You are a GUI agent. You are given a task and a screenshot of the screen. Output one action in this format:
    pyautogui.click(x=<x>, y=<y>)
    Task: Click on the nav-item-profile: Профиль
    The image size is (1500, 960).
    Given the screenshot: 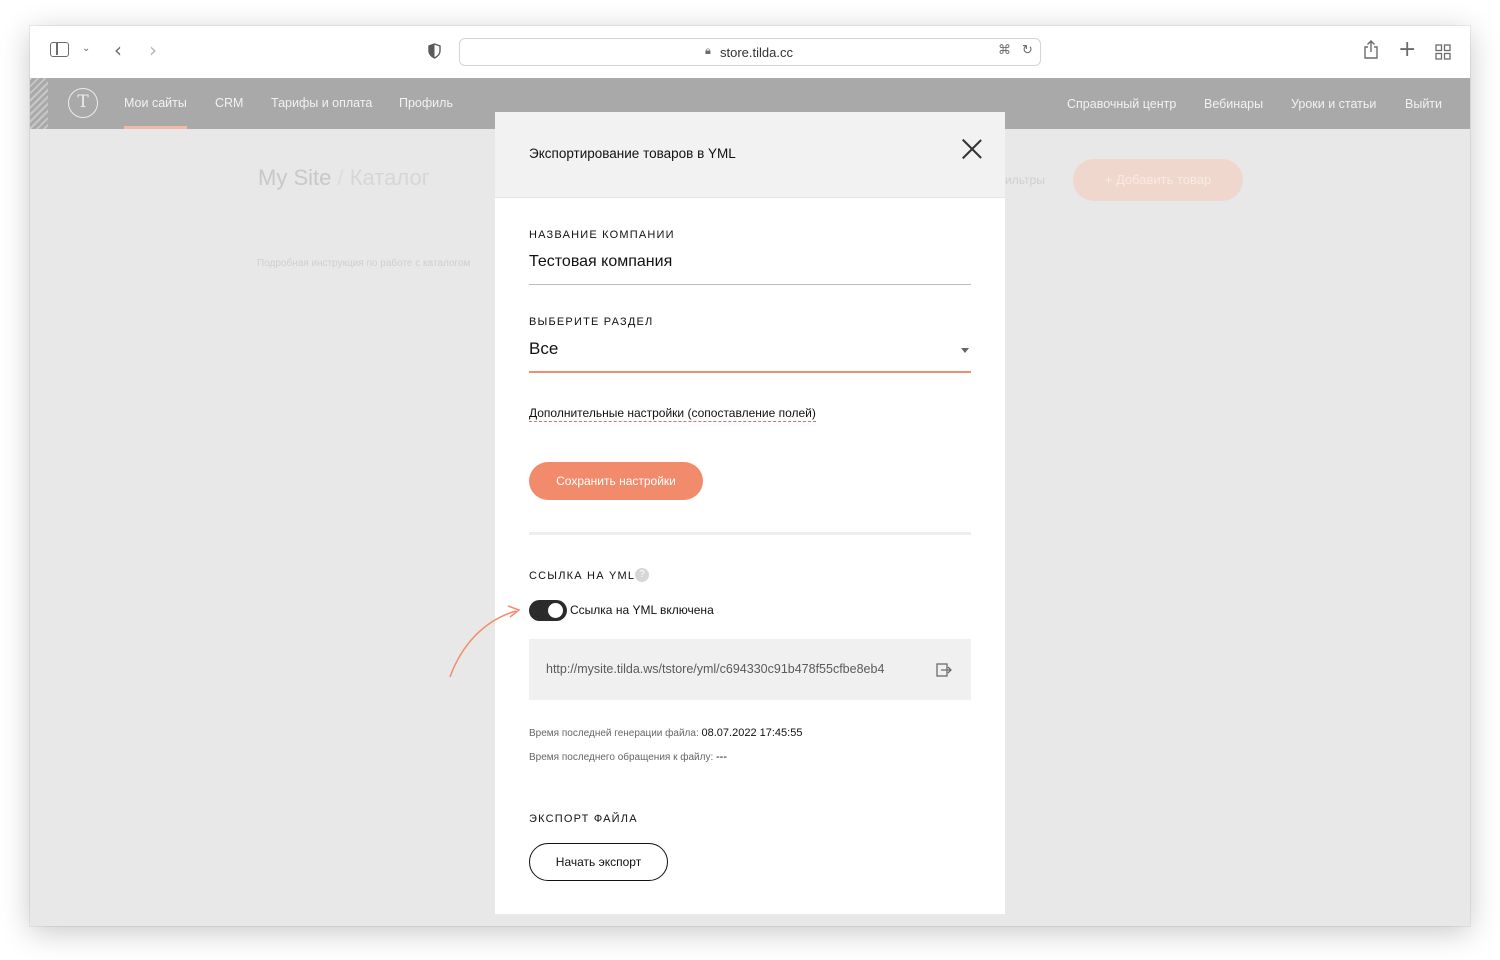 What is the action you would take?
    pyautogui.click(x=426, y=103)
    